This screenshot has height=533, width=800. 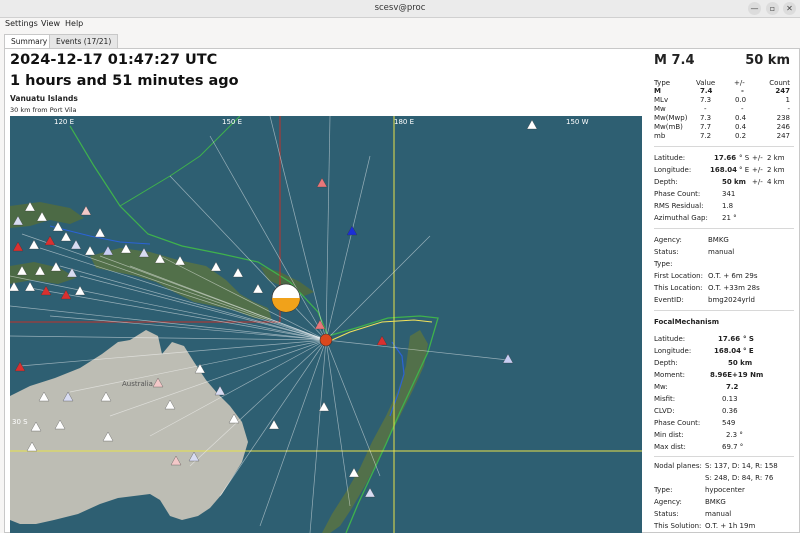 What do you see at coordinates (737, 375) in the screenshot?
I see `moment-value: 8.96E+19 Nm` at bounding box center [737, 375].